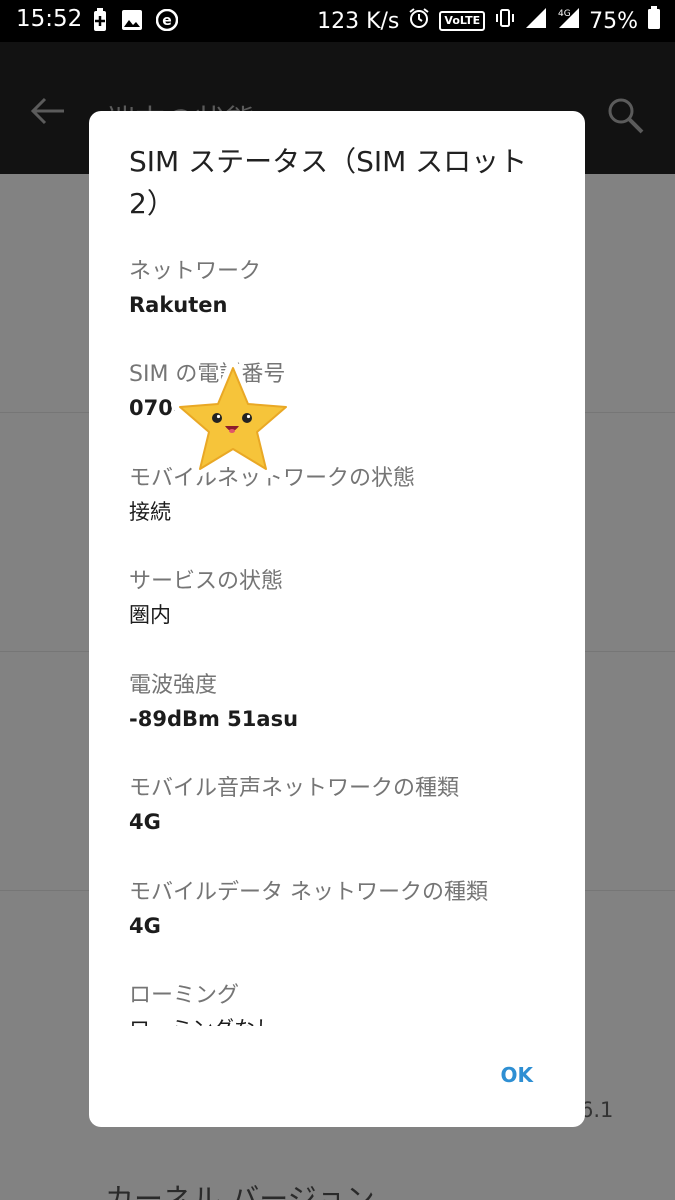 This screenshot has width=675, height=1200. What do you see at coordinates (178, 305) in the screenshot?
I see `network-value: Rakuten` at bounding box center [178, 305].